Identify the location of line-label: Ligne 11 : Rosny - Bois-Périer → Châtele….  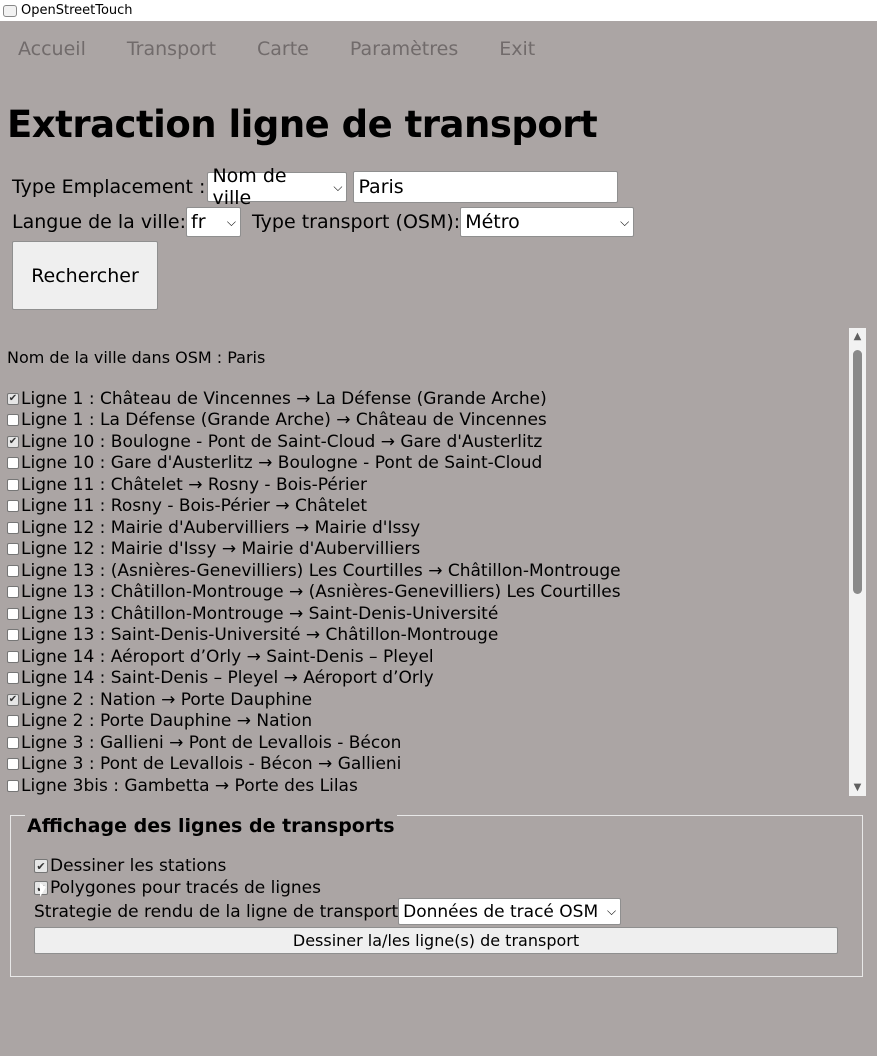
(194, 506).